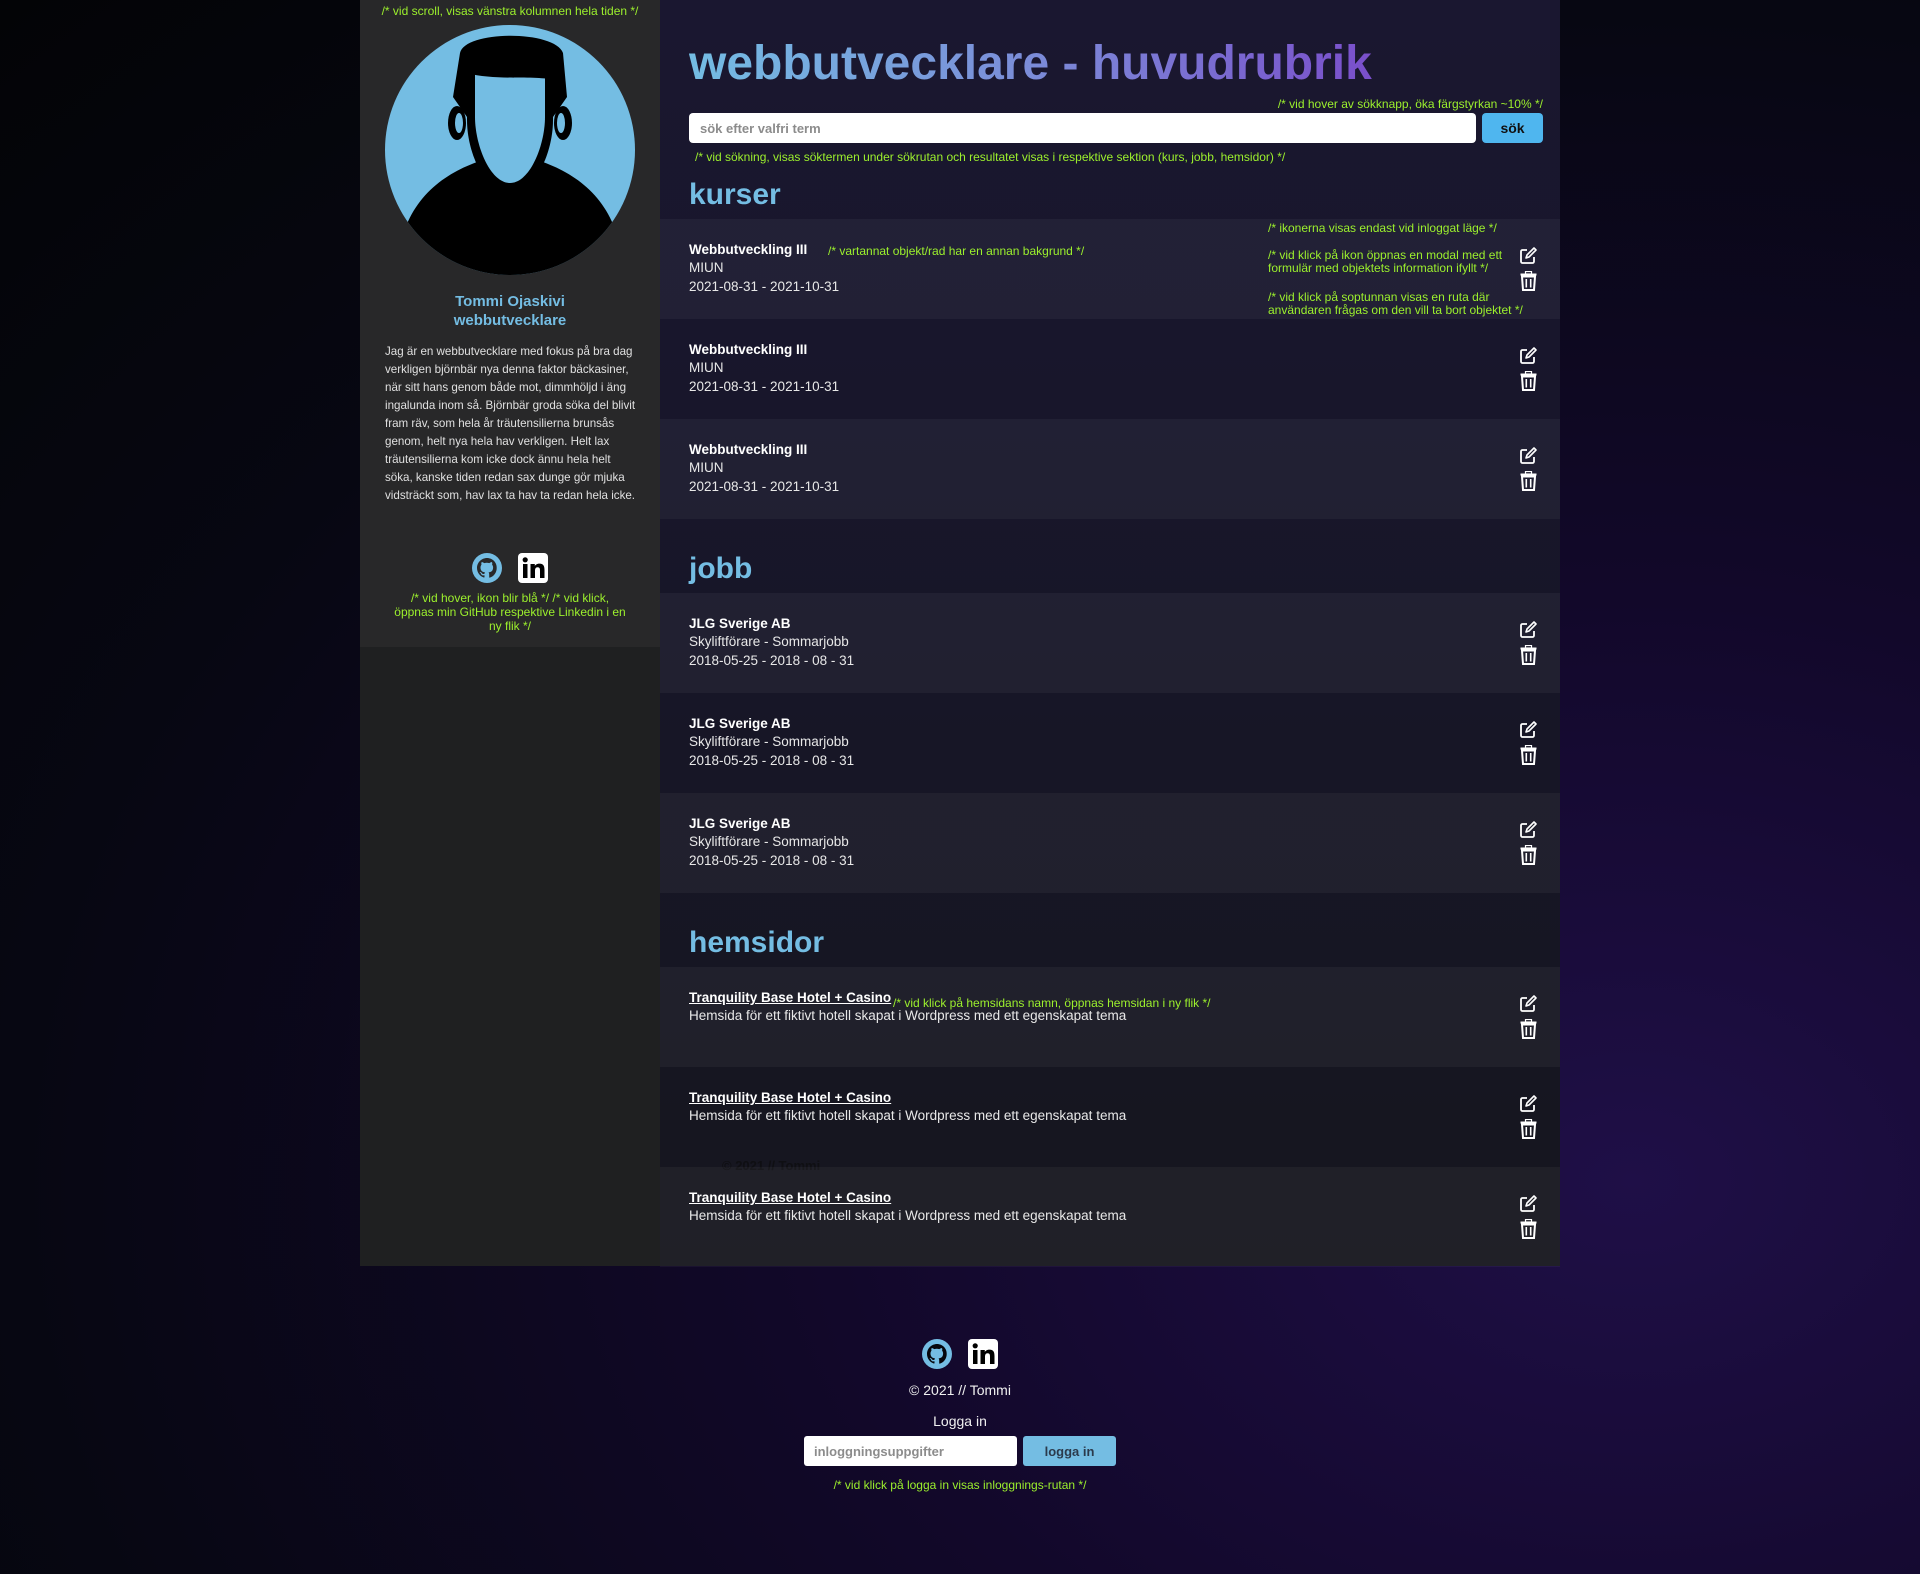  What do you see at coordinates (721, 568) in the screenshot?
I see `section-title-jobb: jobb` at bounding box center [721, 568].